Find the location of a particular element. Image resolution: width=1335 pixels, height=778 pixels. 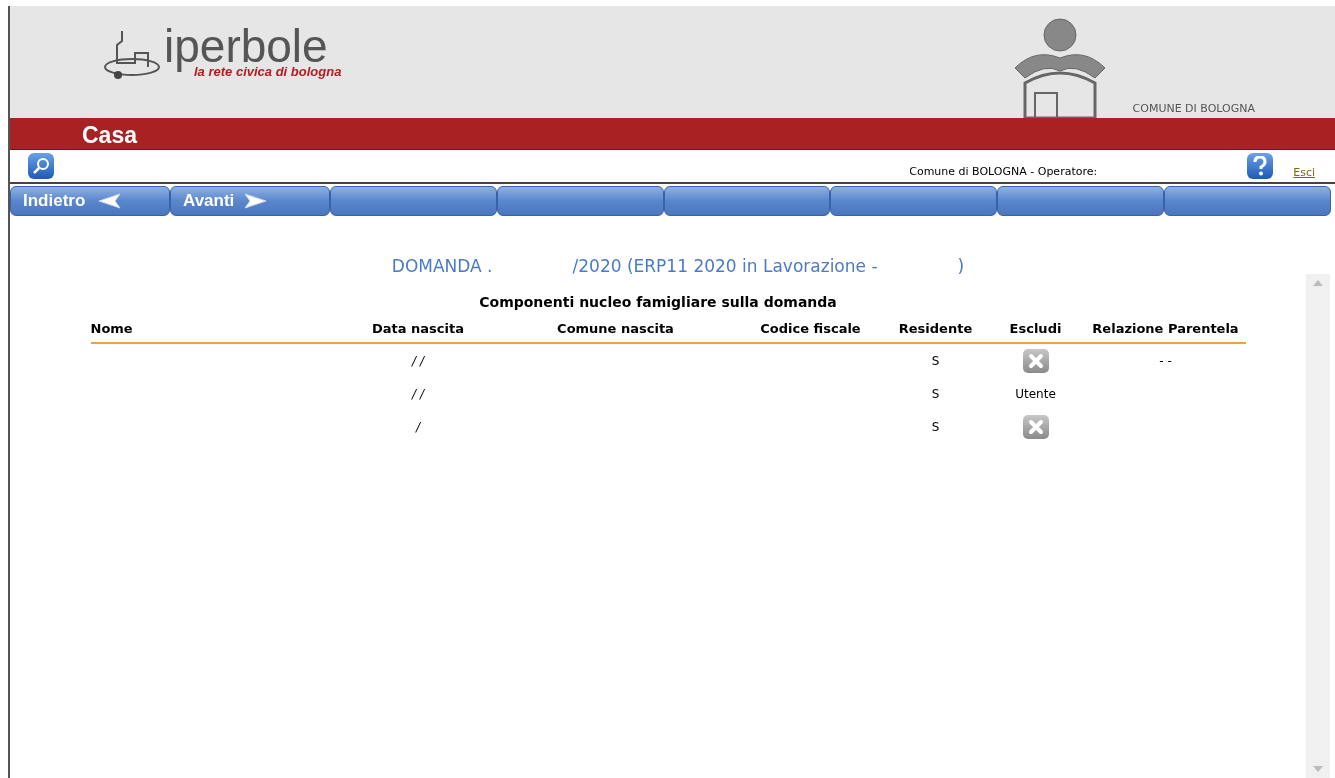

table-cell-text: / is located at coordinates (418, 427).